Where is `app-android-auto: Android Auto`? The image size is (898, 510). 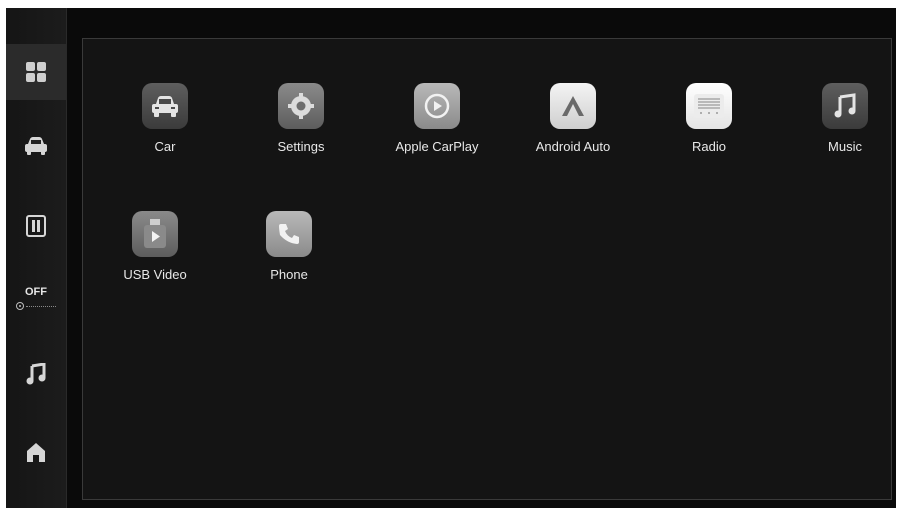
app-android-auto: Android Auto is located at coordinates (573, 118).